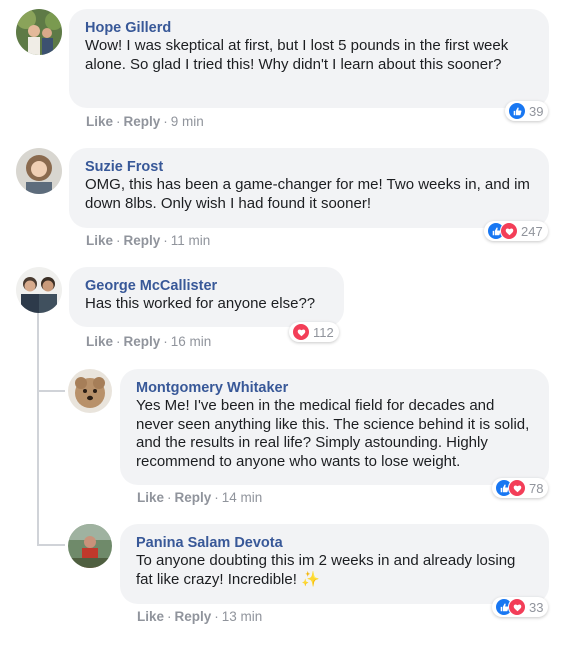  What do you see at coordinates (335, 543) in the screenshot?
I see `commenter-name: Panina Salam Devota` at bounding box center [335, 543].